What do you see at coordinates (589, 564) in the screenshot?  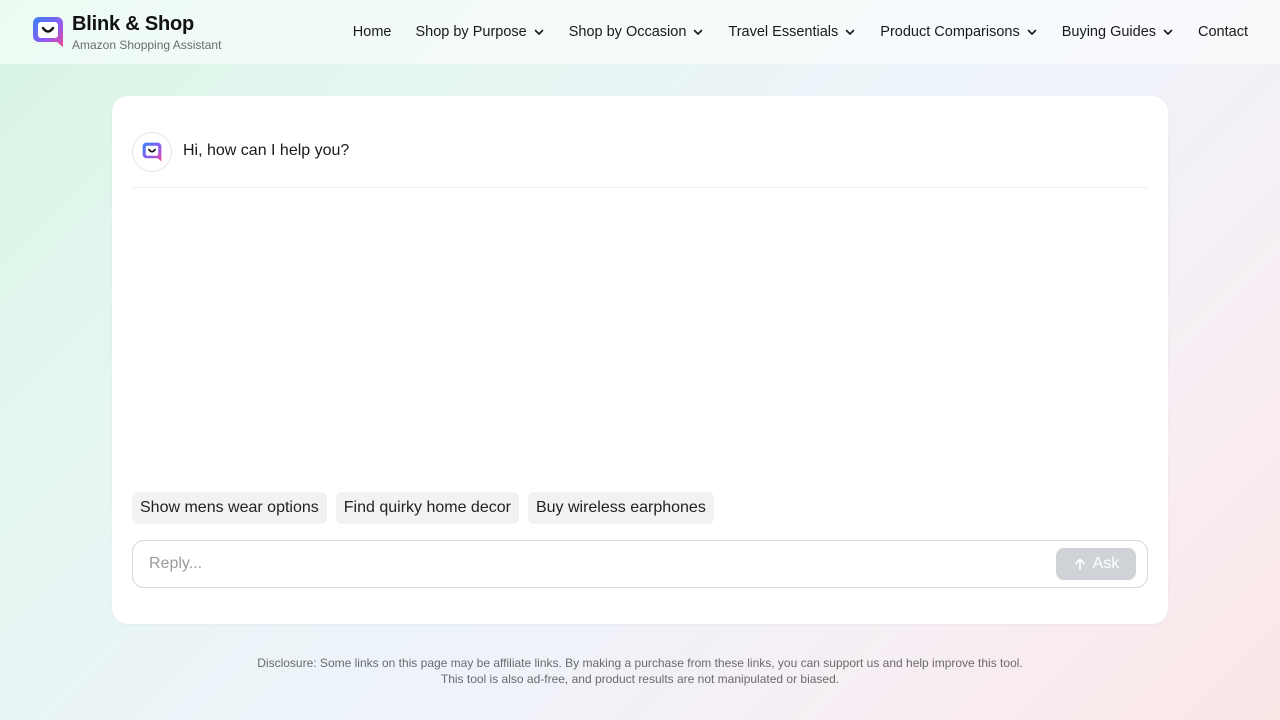 I see `reply-input` at bounding box center [589, 564].